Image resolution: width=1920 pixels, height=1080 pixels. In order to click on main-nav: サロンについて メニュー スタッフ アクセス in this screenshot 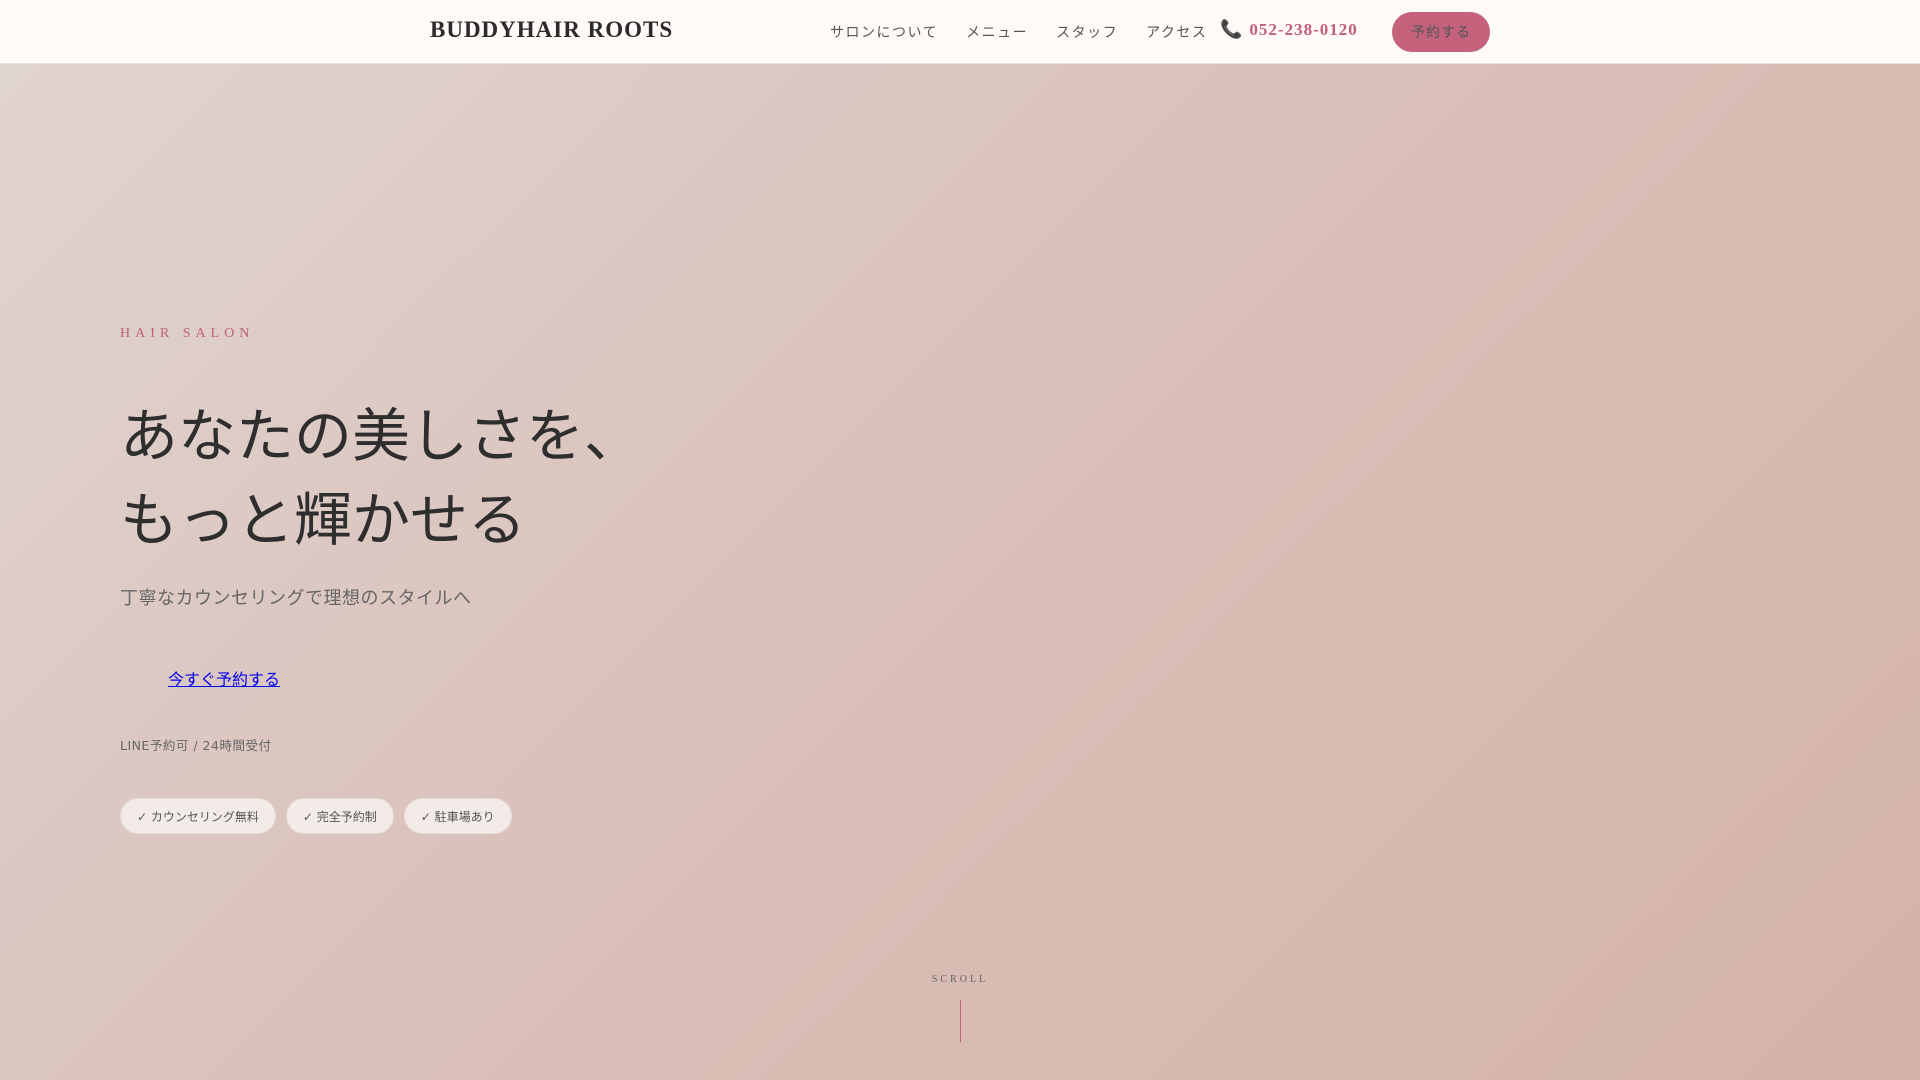, I will do `click(1018, 32)`.